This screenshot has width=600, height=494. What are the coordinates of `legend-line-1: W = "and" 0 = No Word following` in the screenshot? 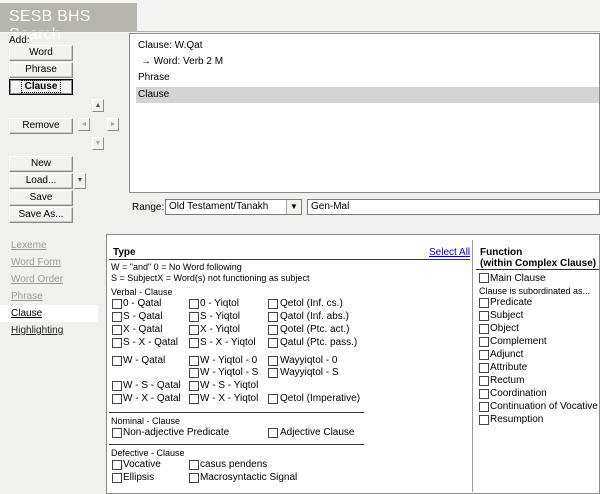 It's located at (176, 267).